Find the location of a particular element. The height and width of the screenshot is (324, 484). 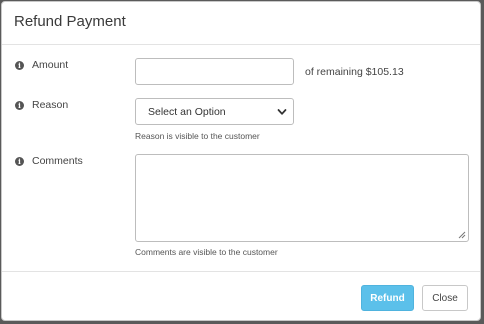

reason-help-text: Reason is visible to the customer is located at coordinates (197, 136).